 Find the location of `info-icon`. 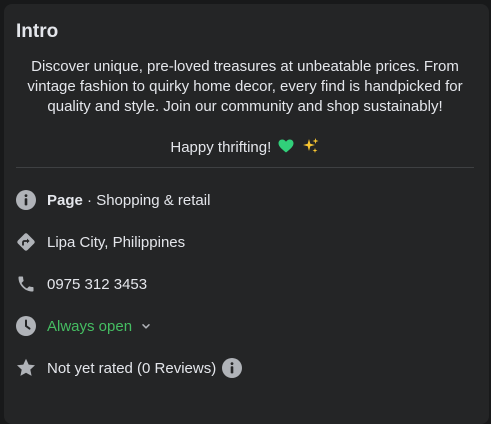

info-icon is located at coordinates (26, 200).